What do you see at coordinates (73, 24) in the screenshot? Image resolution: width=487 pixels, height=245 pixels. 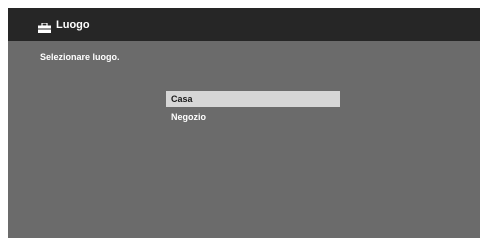 I see `page-title: Luogo` at bounding box center [73, 24].